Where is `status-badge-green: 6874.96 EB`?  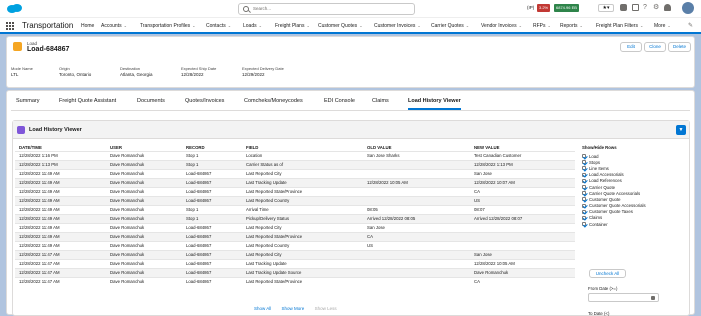 status-badge-green: 6874.96 EB is located at coordinates (566, 8).